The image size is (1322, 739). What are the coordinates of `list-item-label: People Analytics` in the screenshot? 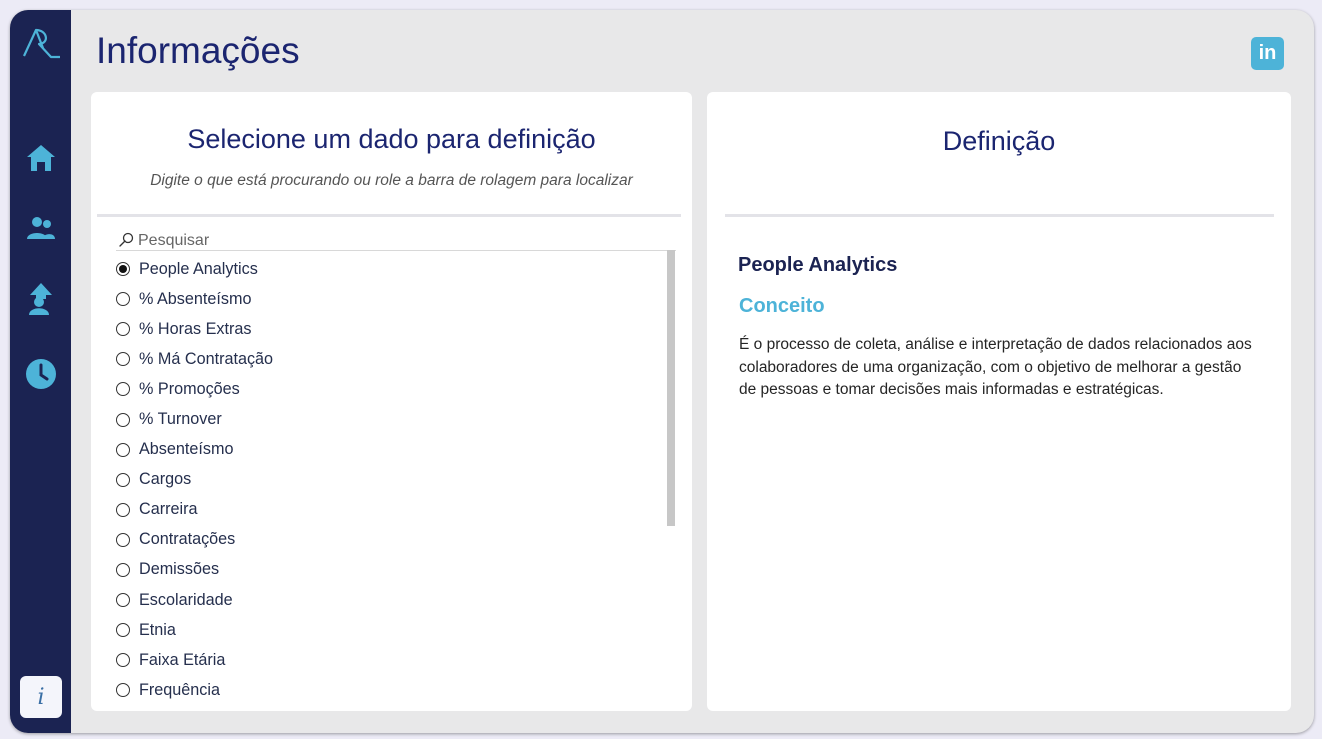 It's located at (198, 268).